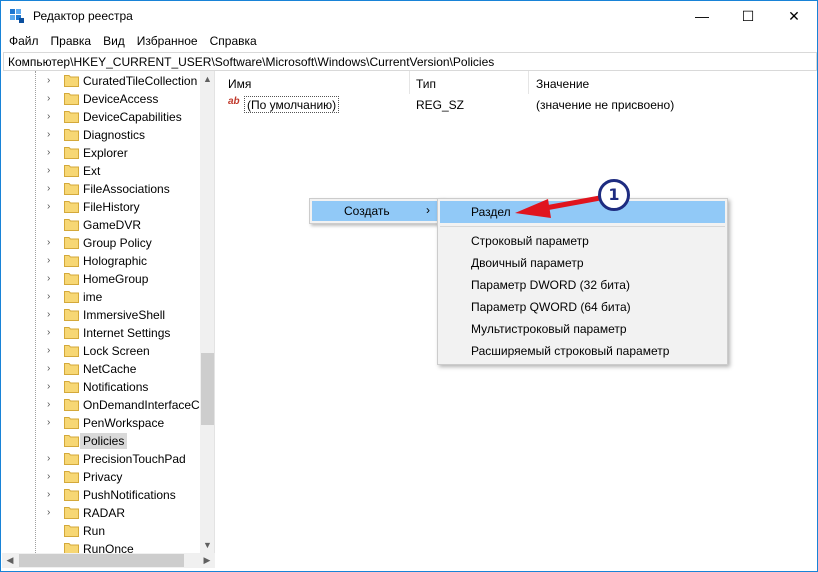  I want to click on menu-item-string-value: Строковый параметр, so click(582, 241).